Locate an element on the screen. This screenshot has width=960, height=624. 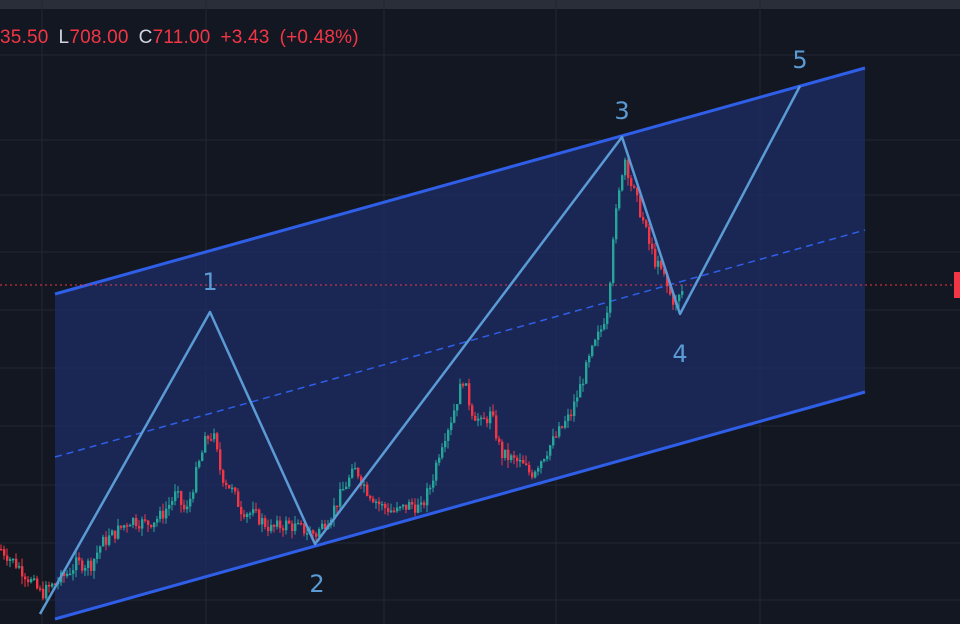
change-value: +3.43 is located at coordinates (245, 37).